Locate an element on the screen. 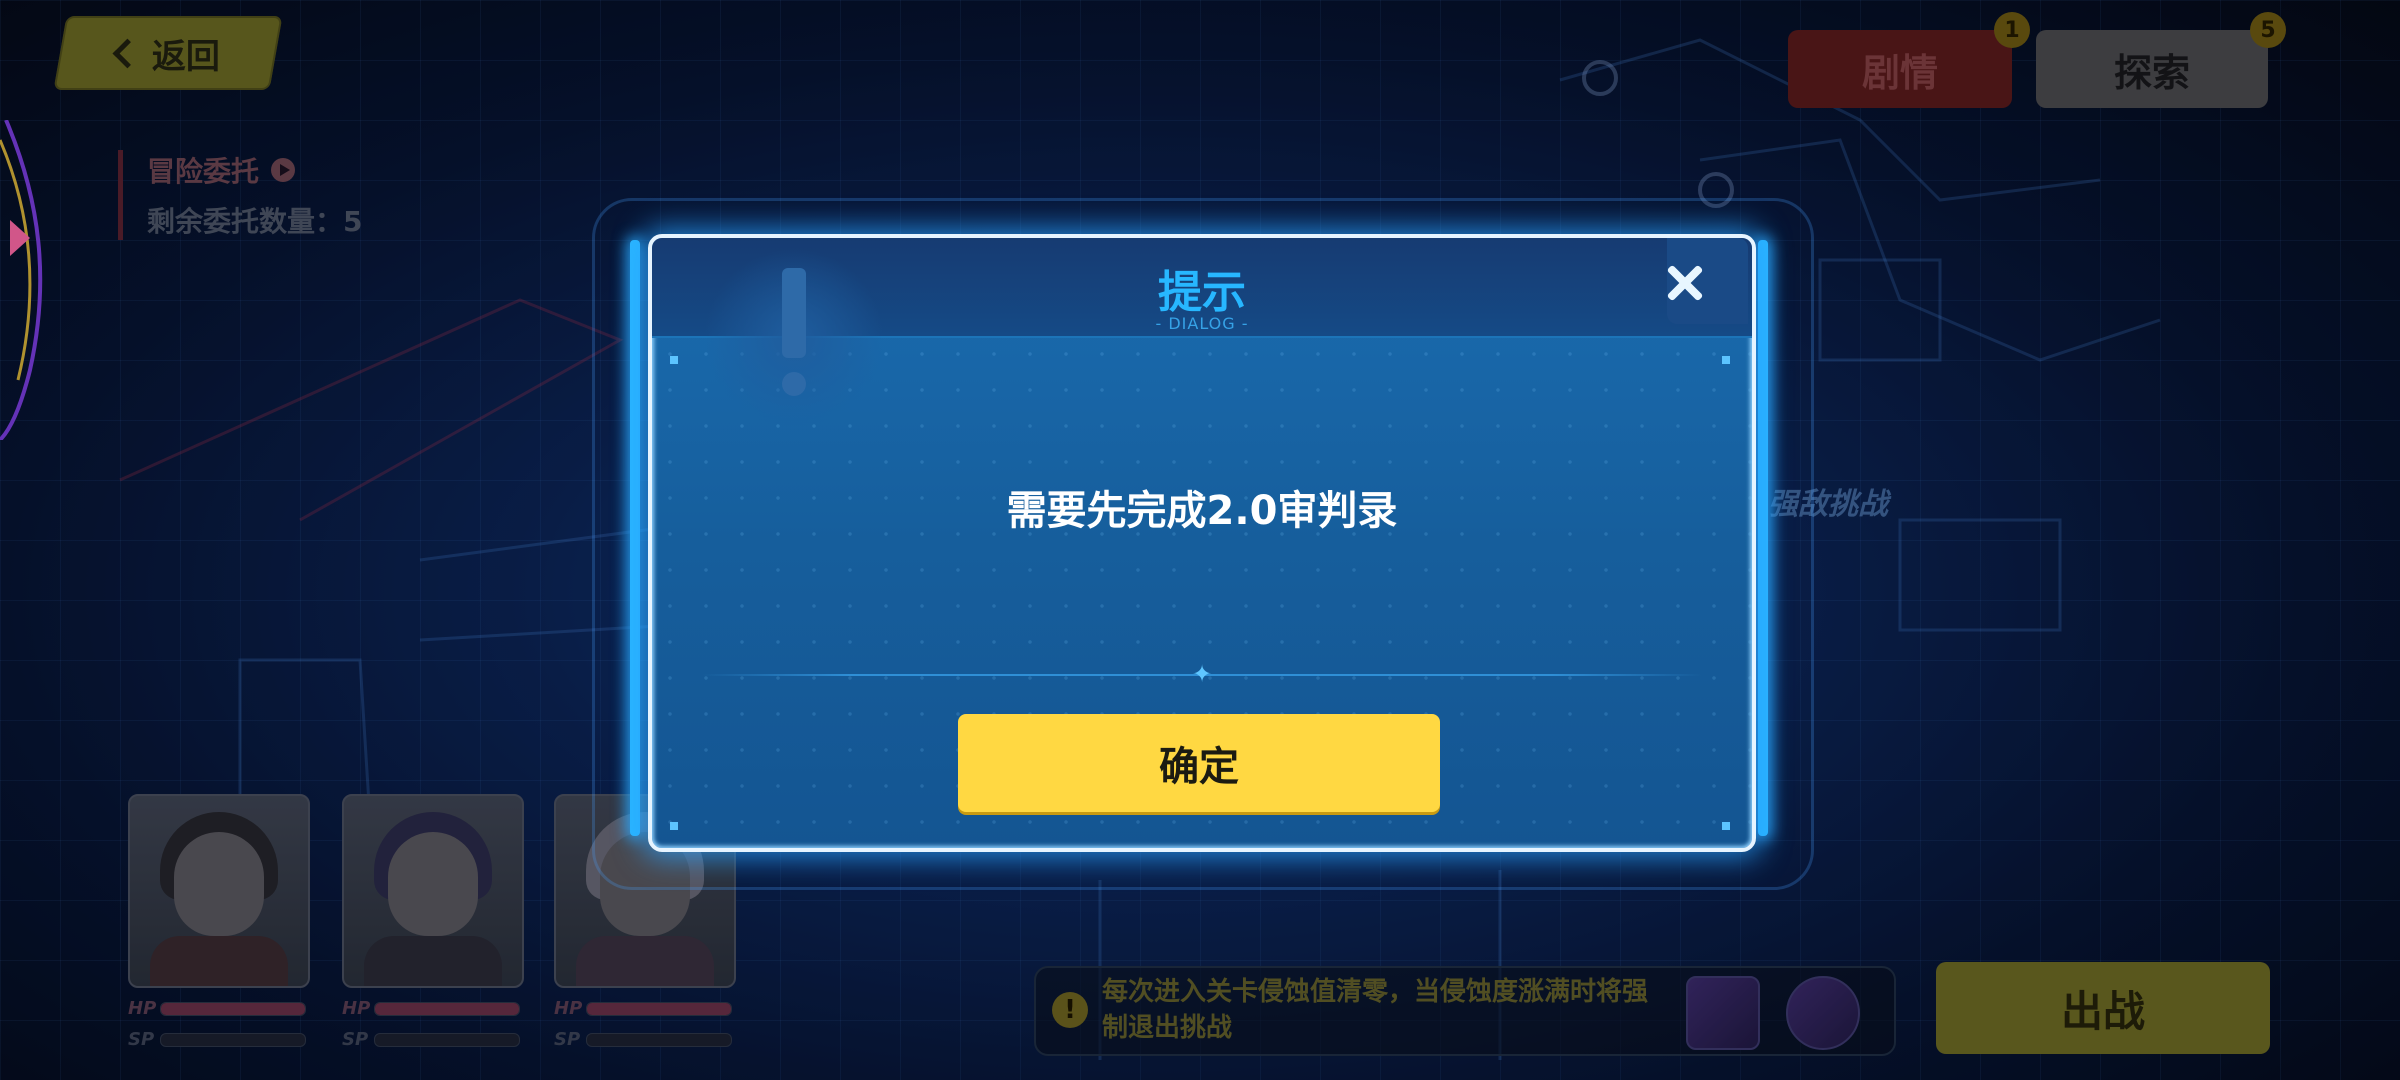 Image resolution: width=2400 pixels, height=1080 pixels. confirm-label: 确定 is located at coordinates (1199, 767).